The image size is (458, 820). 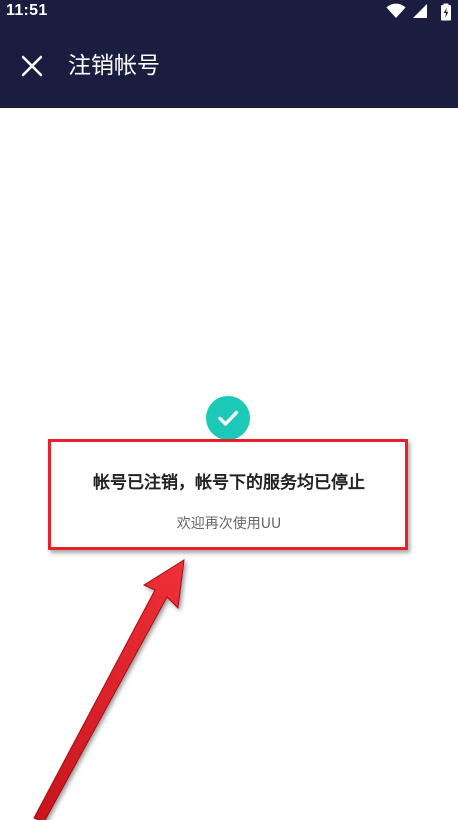 I want to click on close-button, so click(x=32, y=66).